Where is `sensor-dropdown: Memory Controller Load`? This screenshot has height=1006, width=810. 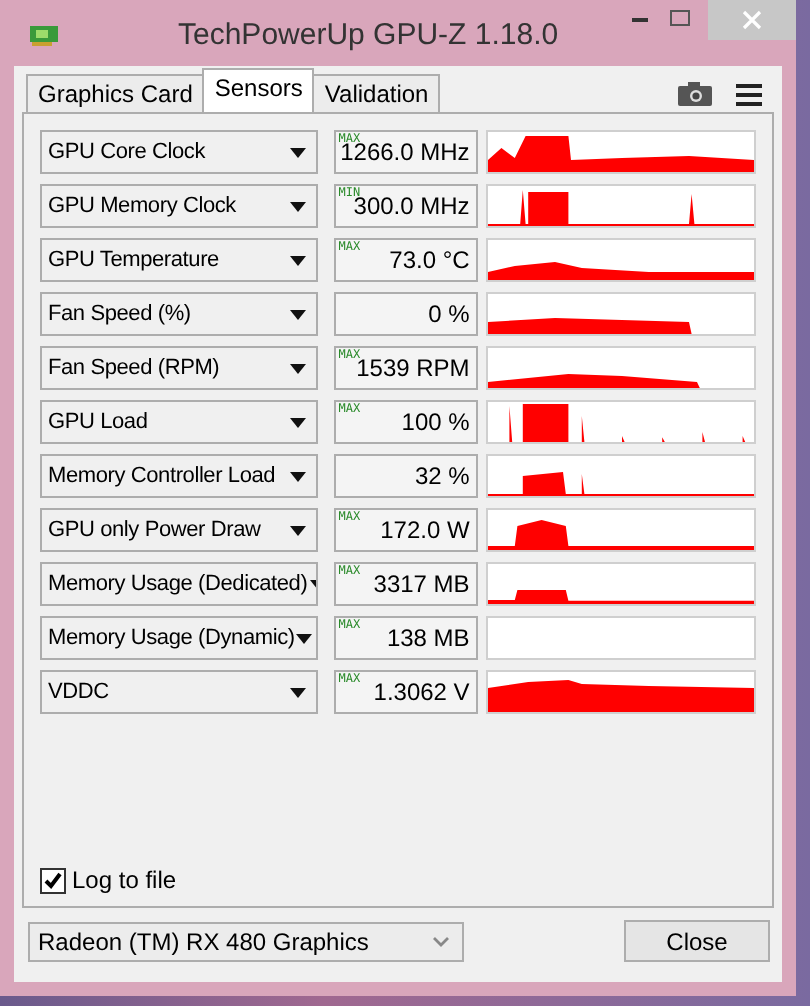
sensor-dropdown: Memory Controller Load is located at coordinates (179, 476).